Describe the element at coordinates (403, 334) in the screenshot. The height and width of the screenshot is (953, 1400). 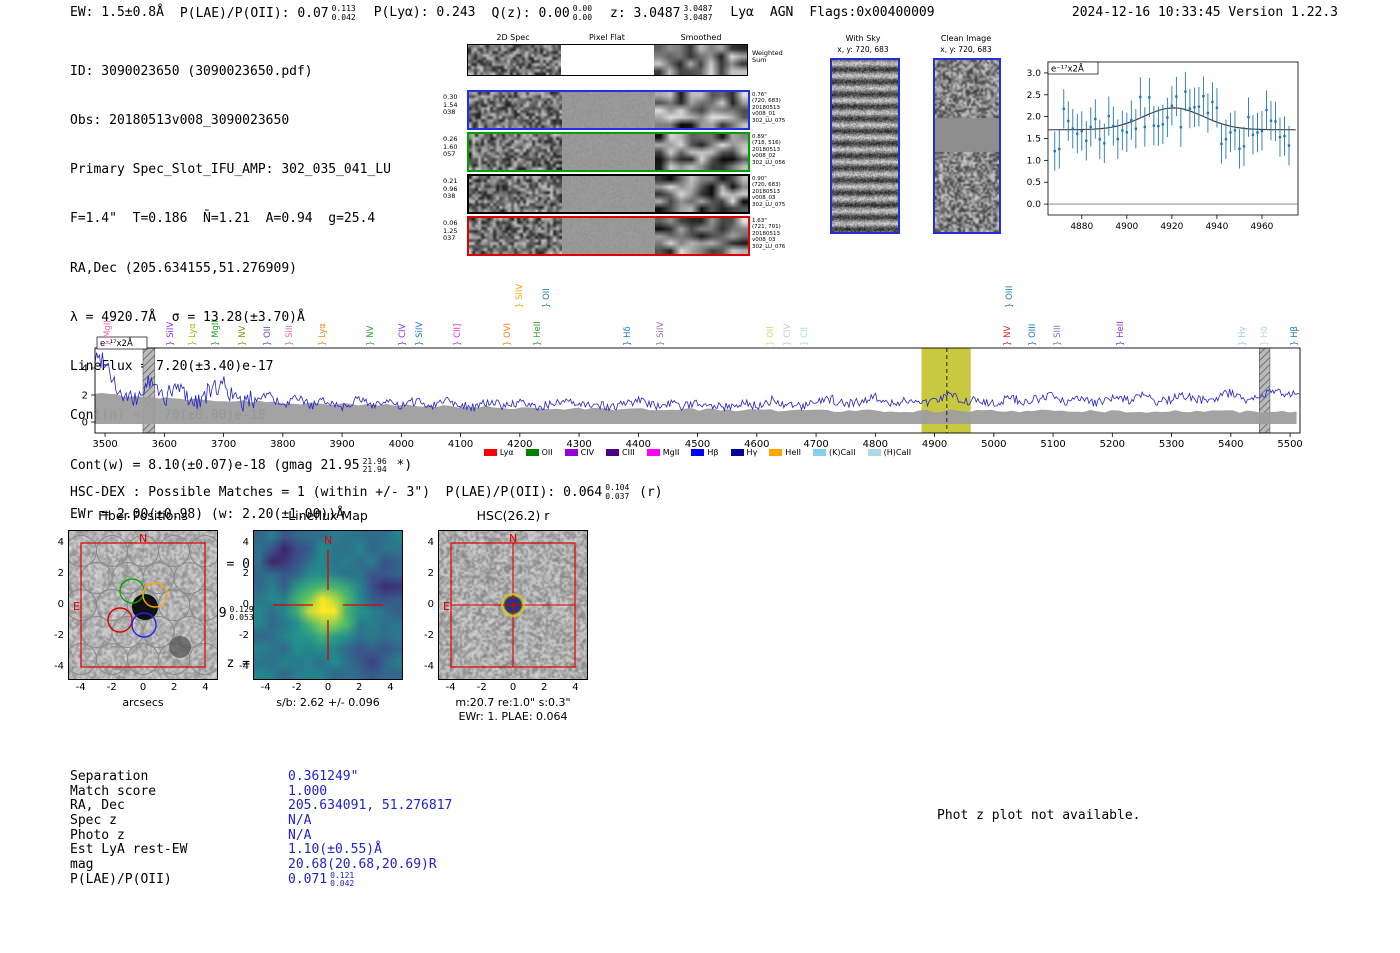
I see `line-label-civ: } CIV` at that location.